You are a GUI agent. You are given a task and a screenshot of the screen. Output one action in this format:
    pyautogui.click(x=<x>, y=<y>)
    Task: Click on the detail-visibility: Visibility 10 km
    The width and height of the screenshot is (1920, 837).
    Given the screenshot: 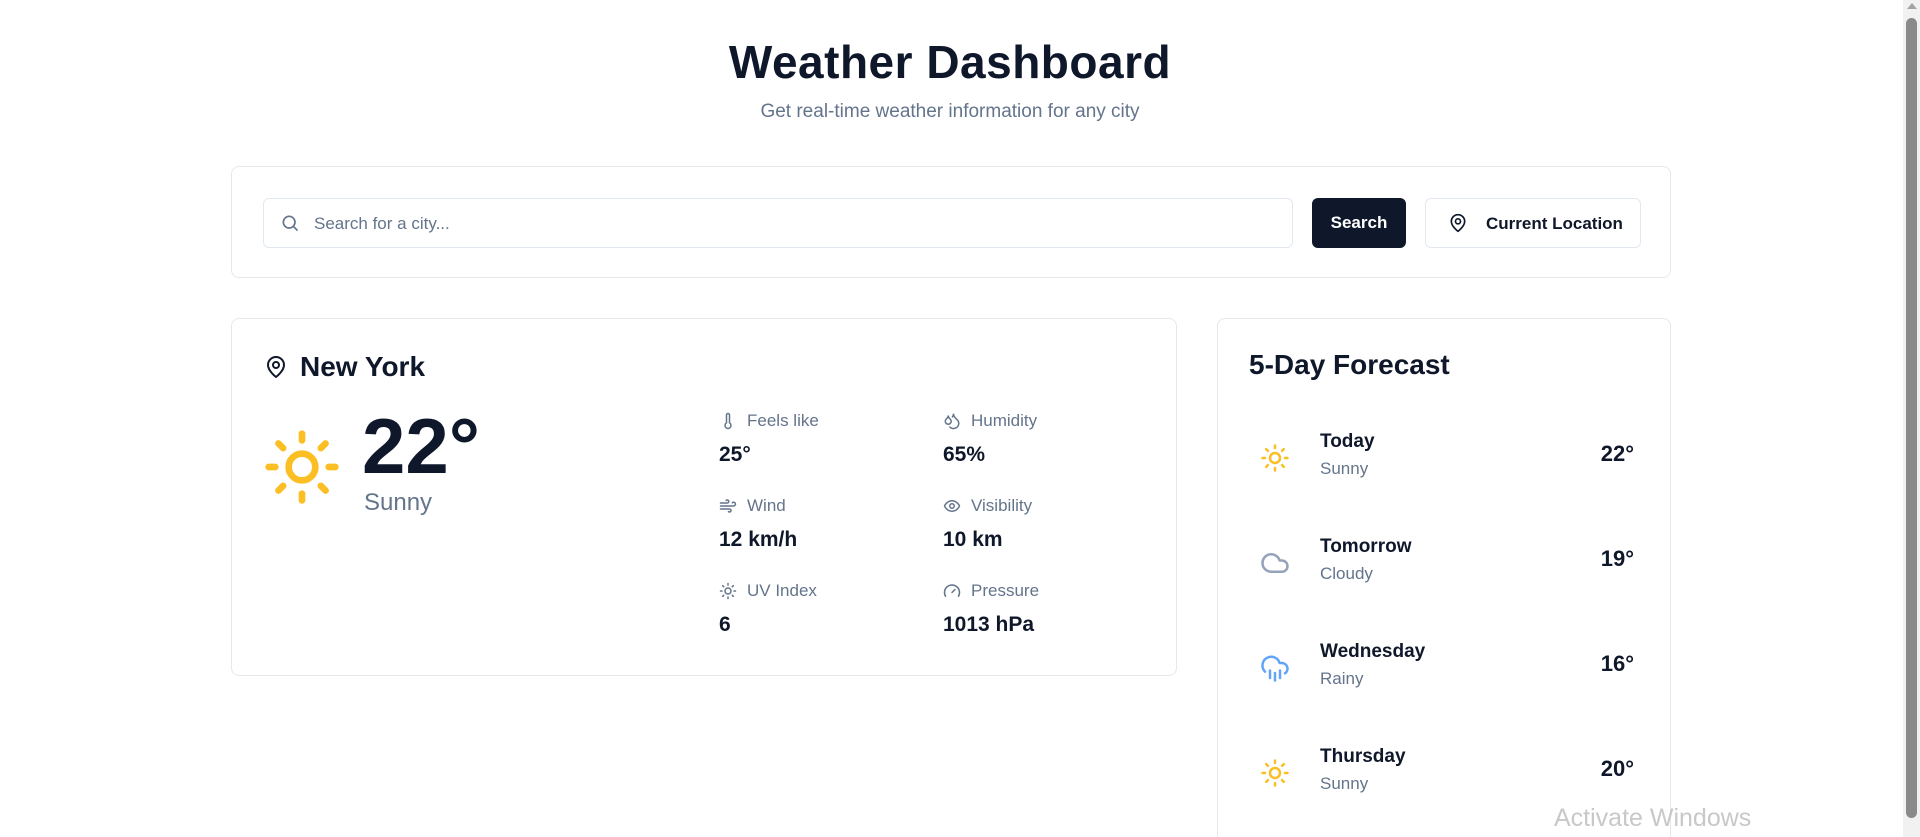 What is the action you would take?
    pyautogui.click(x=1043, y=524)
    